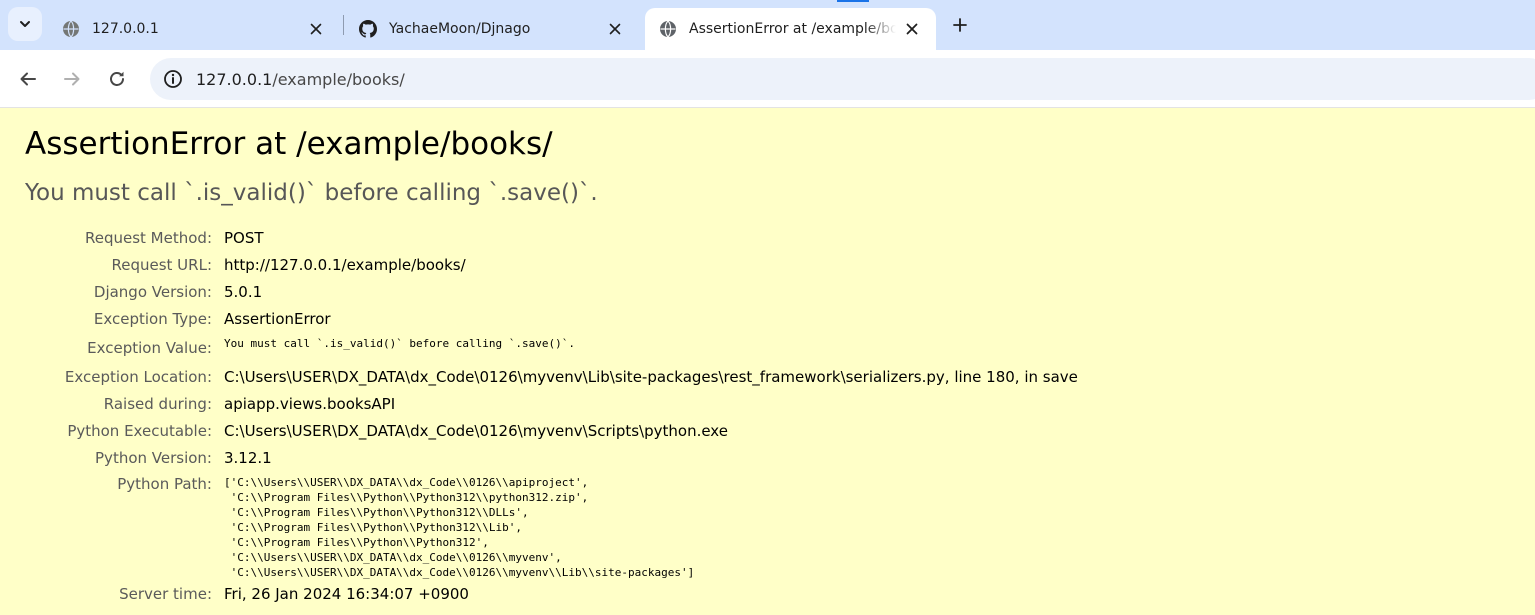 Image resolution: width=1535 pixels, height=615 pixels. I want to click on tab-search-button, so click(25, 24).